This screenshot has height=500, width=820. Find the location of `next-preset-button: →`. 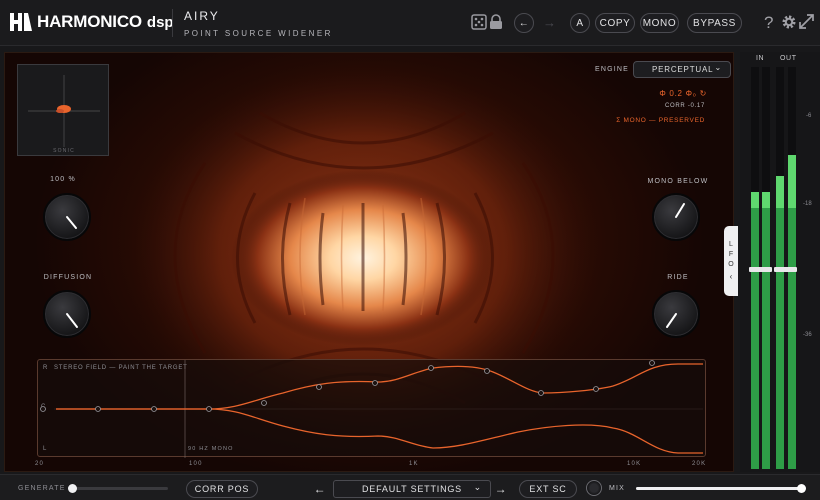

next-preset-button: → is located at coordinates (501, 489).